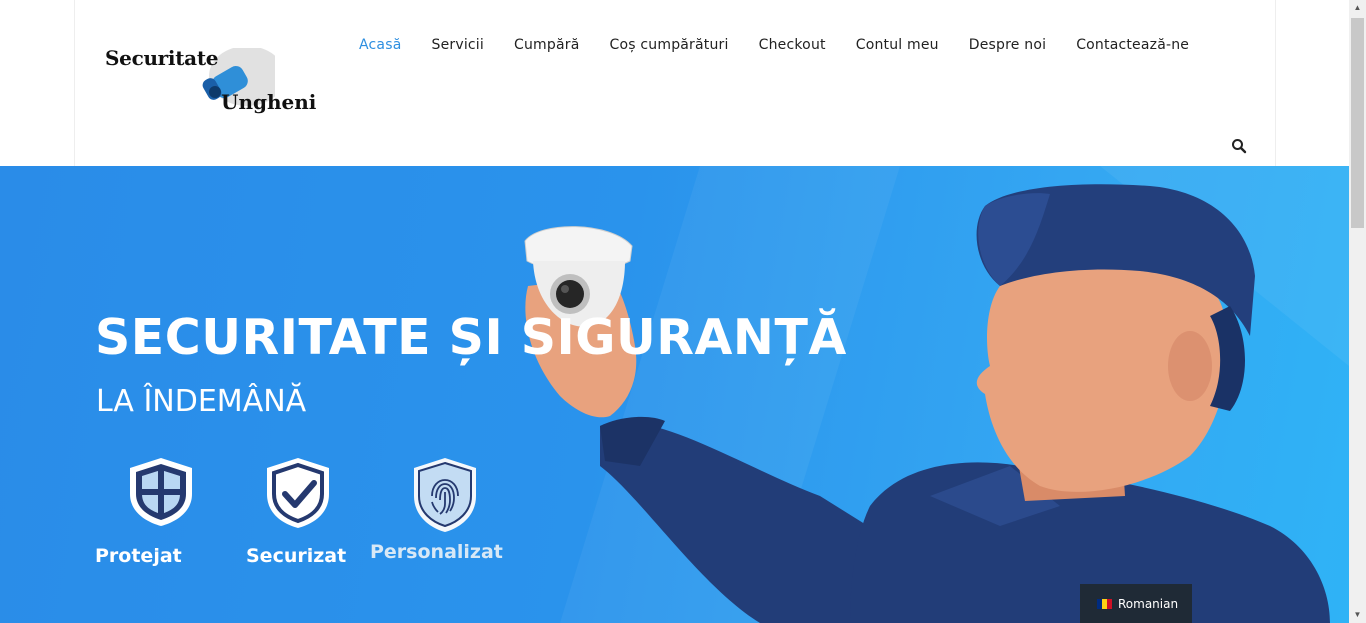  Describe the element at coordinates (380, 45) in the screenshot. I see `nav-item-acasa: Acasă` at that location.